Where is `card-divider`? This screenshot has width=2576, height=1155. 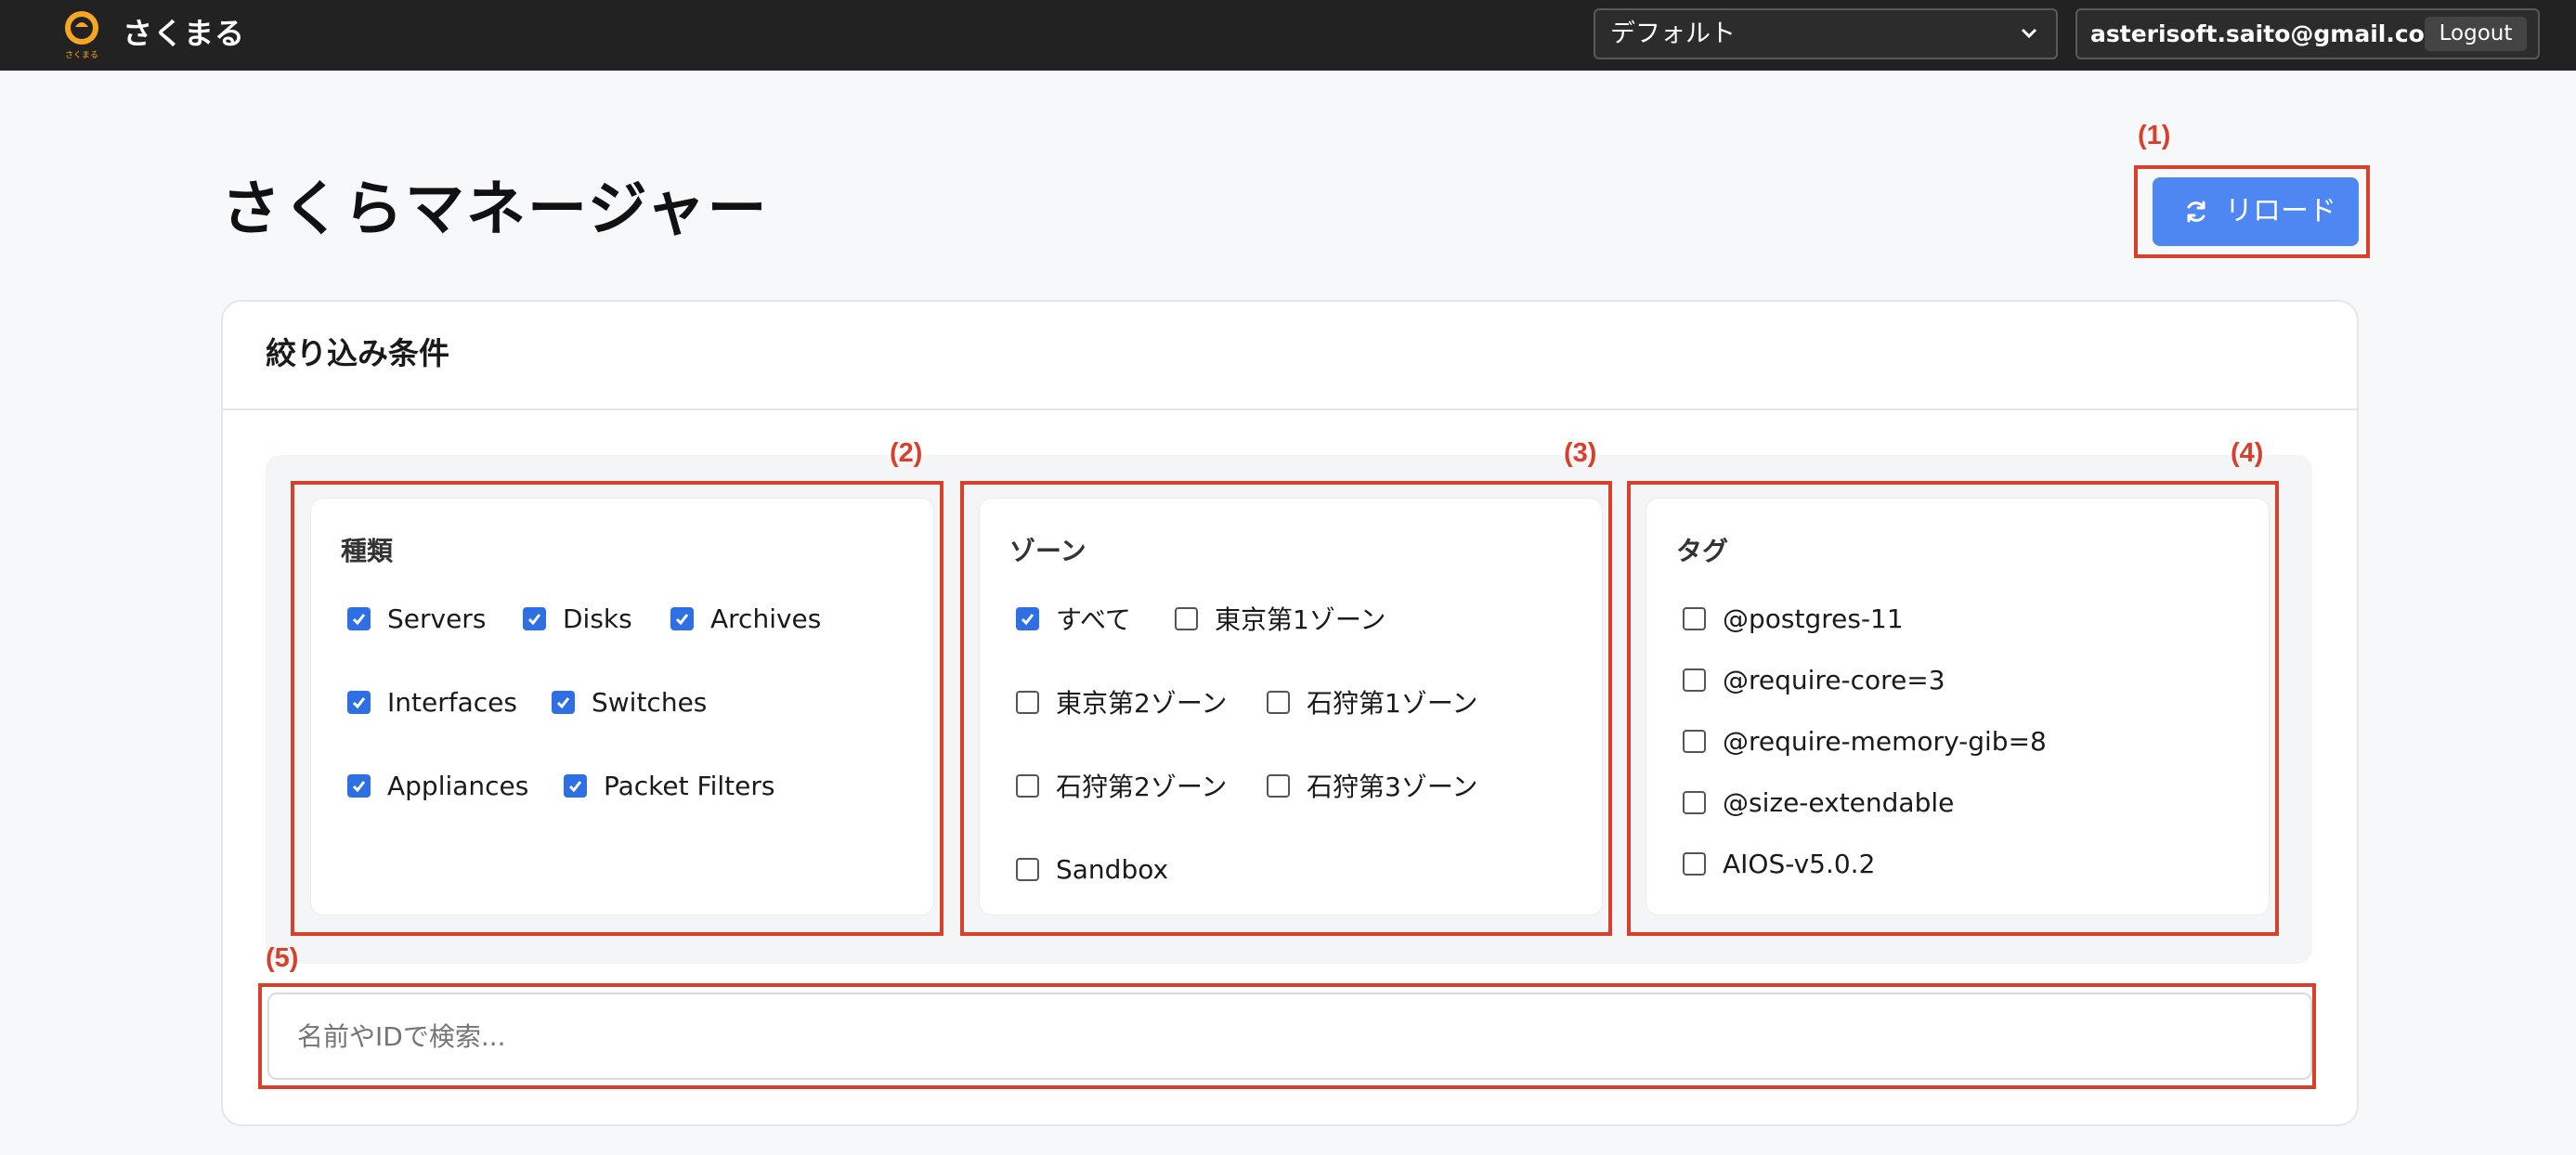
card-divider is located at coordinates (1290, 409).